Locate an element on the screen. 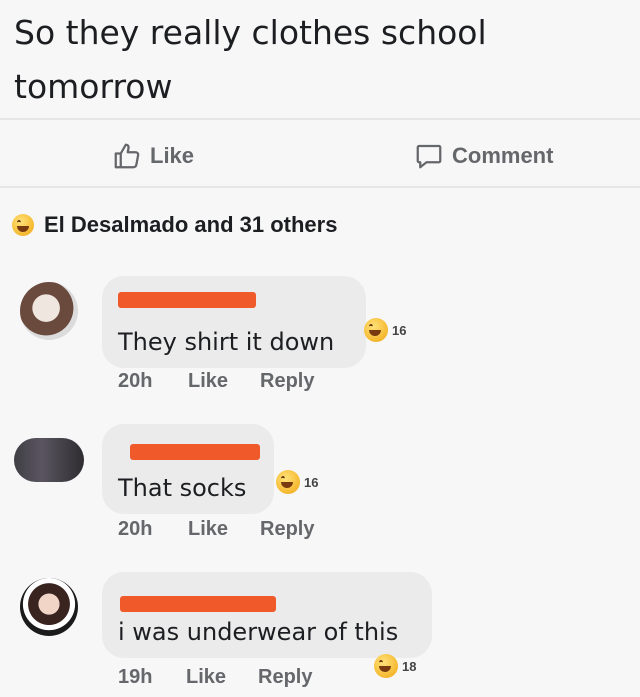 The width and height of the screenshot is (640, 697). like-button: Like is located at coordinates (153, 156).